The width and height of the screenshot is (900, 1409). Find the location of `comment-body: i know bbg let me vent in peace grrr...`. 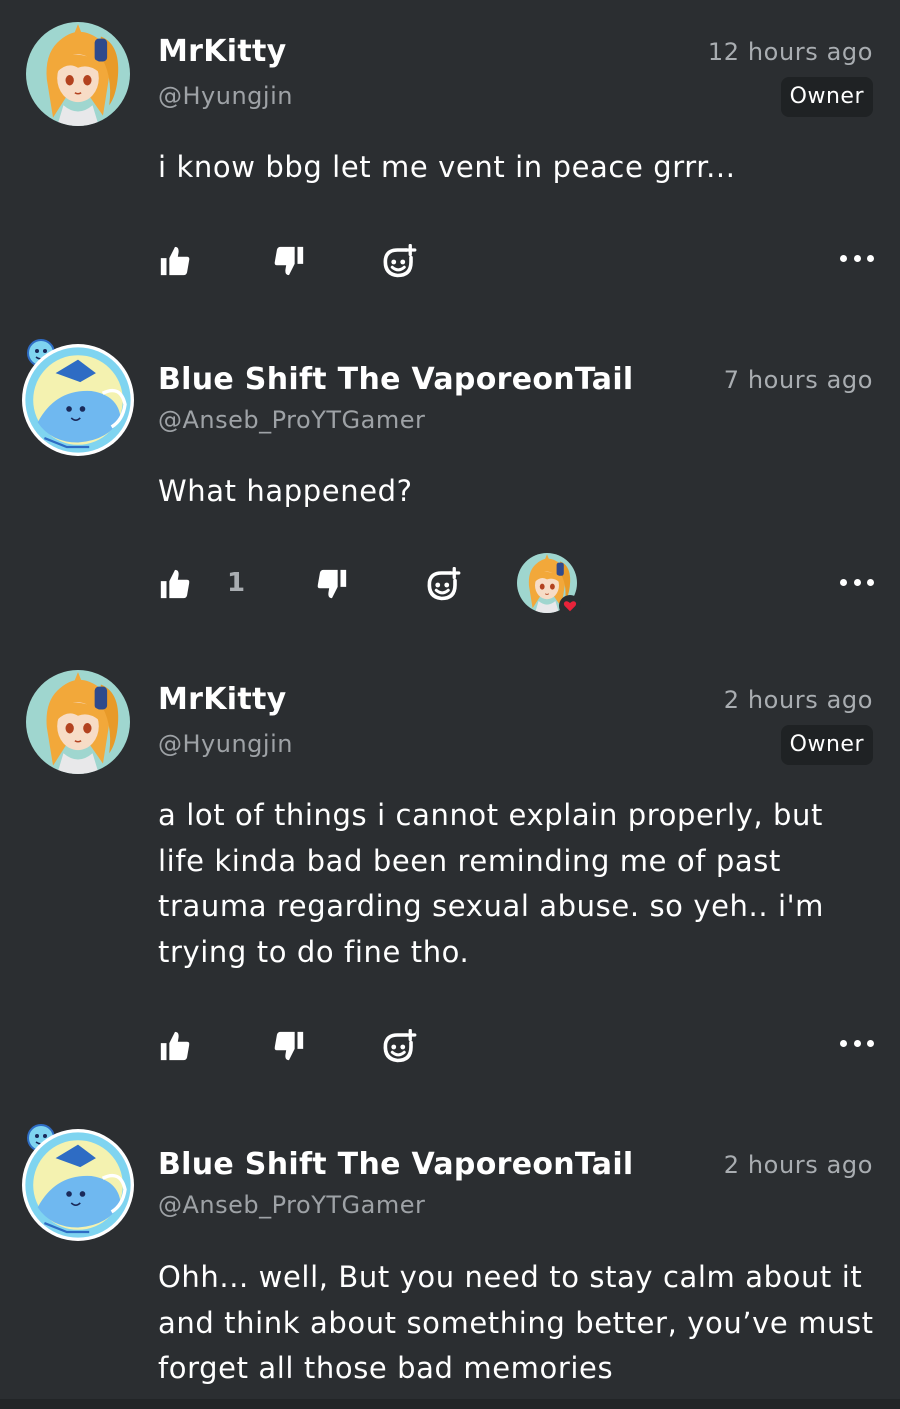

comment-body: i know bbg let me vent in peace grrr... is located at coordinates (447, 167).